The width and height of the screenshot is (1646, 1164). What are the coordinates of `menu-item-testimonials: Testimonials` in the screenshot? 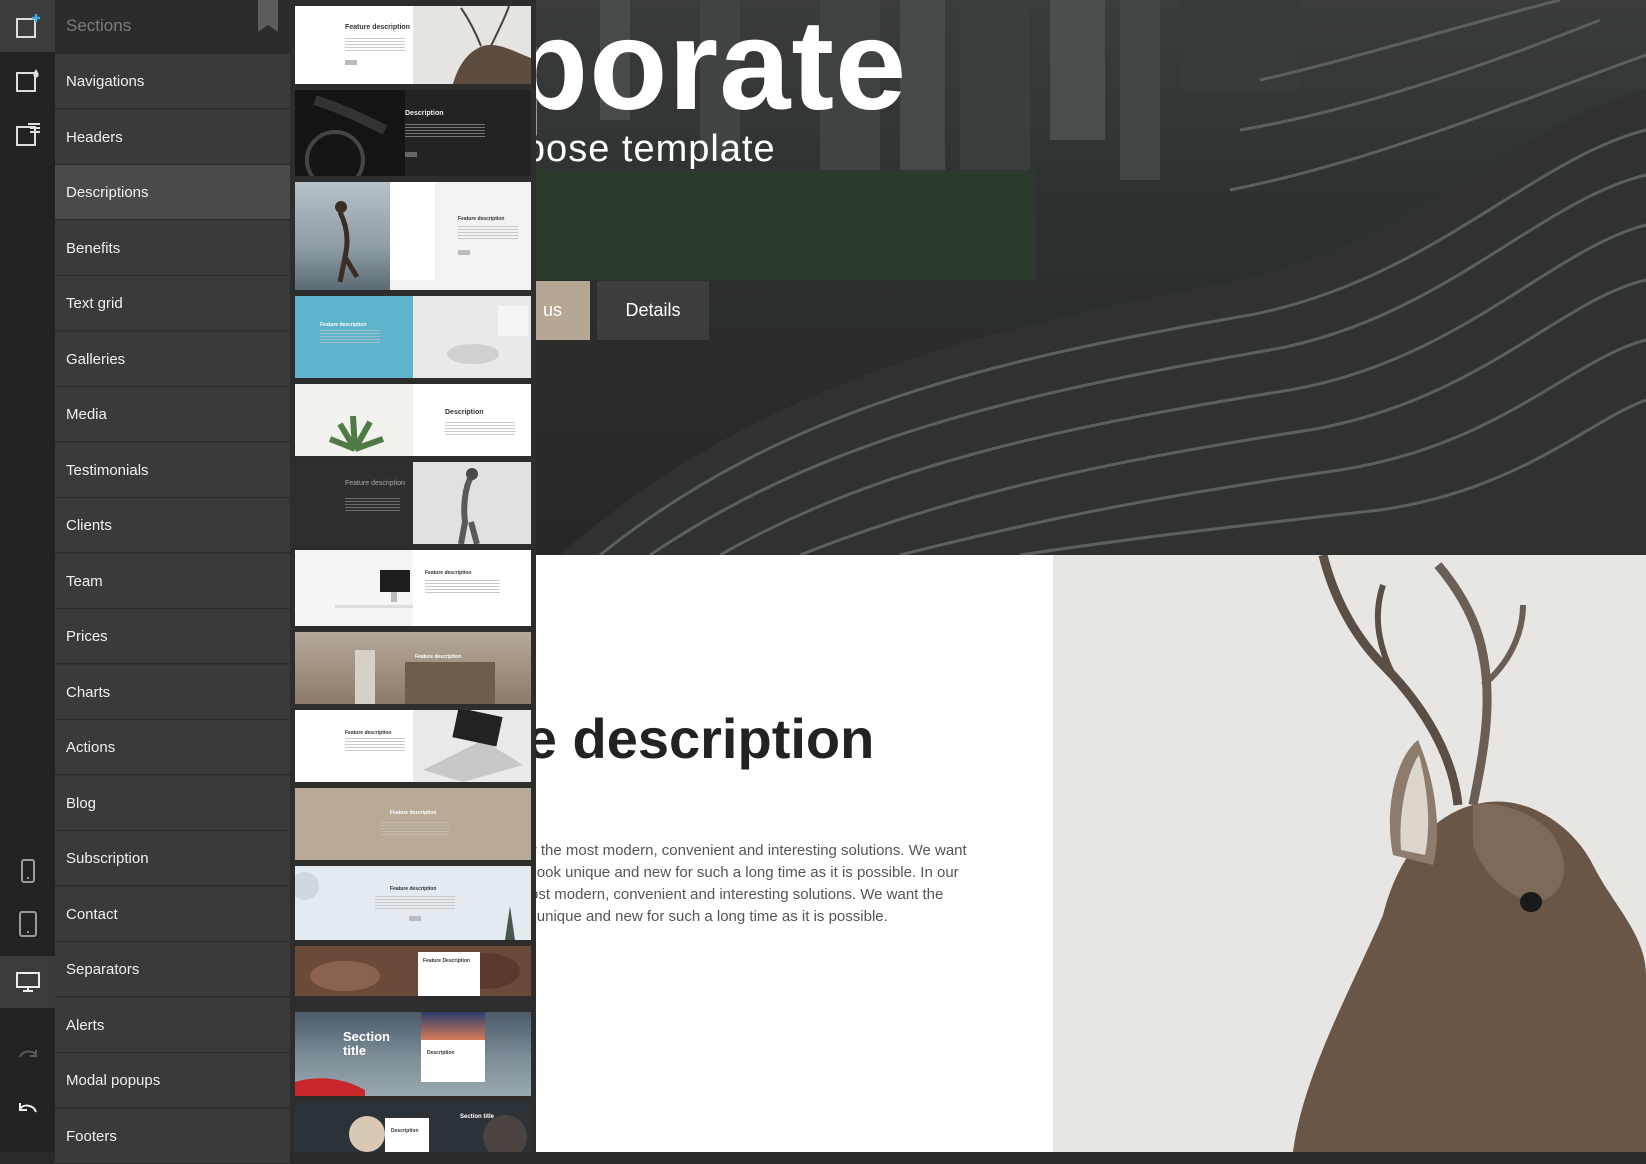 It's located at (172, 470).